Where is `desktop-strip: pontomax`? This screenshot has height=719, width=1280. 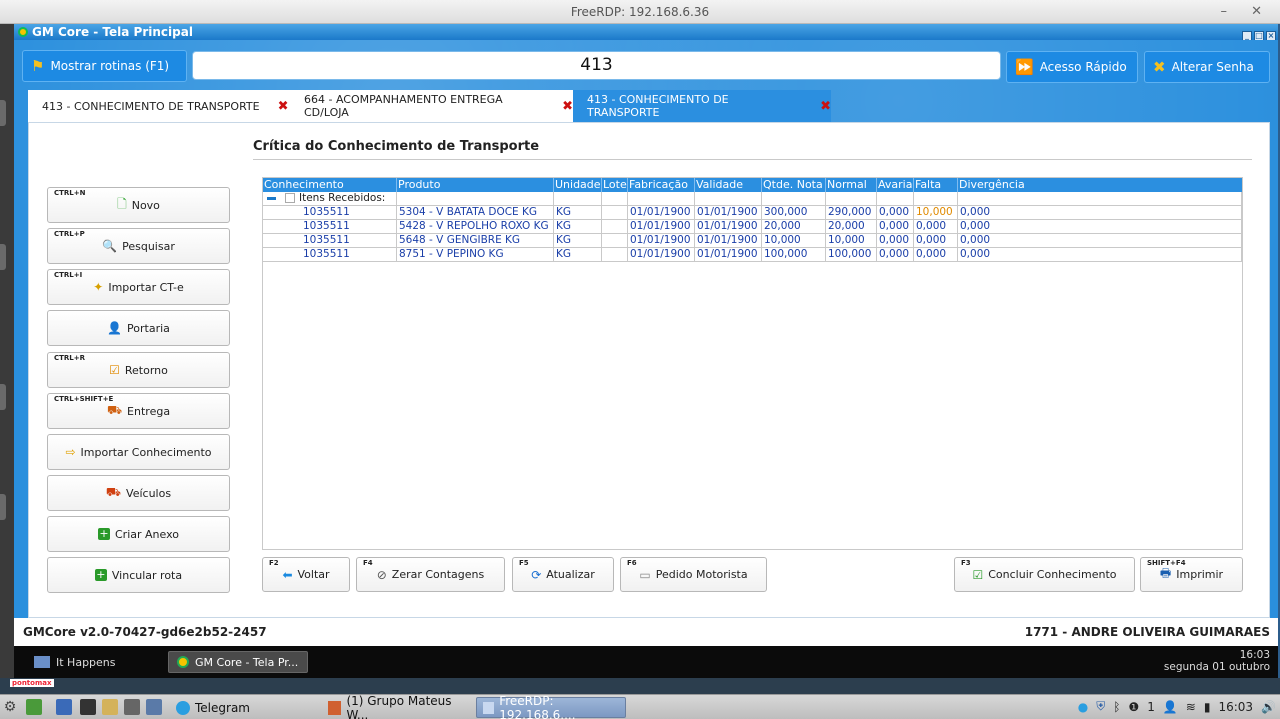
desktop-strip: pontomax is located at coordinates (640, 686).